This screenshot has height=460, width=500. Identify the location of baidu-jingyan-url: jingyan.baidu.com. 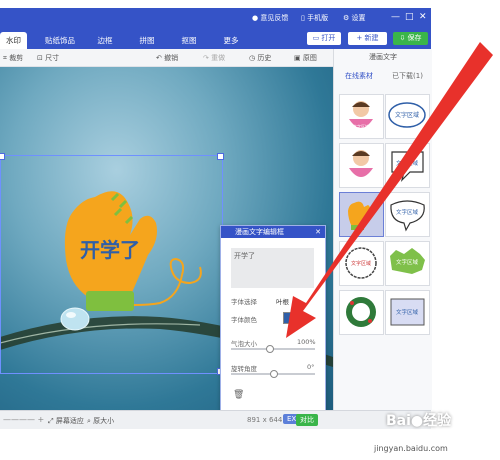
(411, 448).